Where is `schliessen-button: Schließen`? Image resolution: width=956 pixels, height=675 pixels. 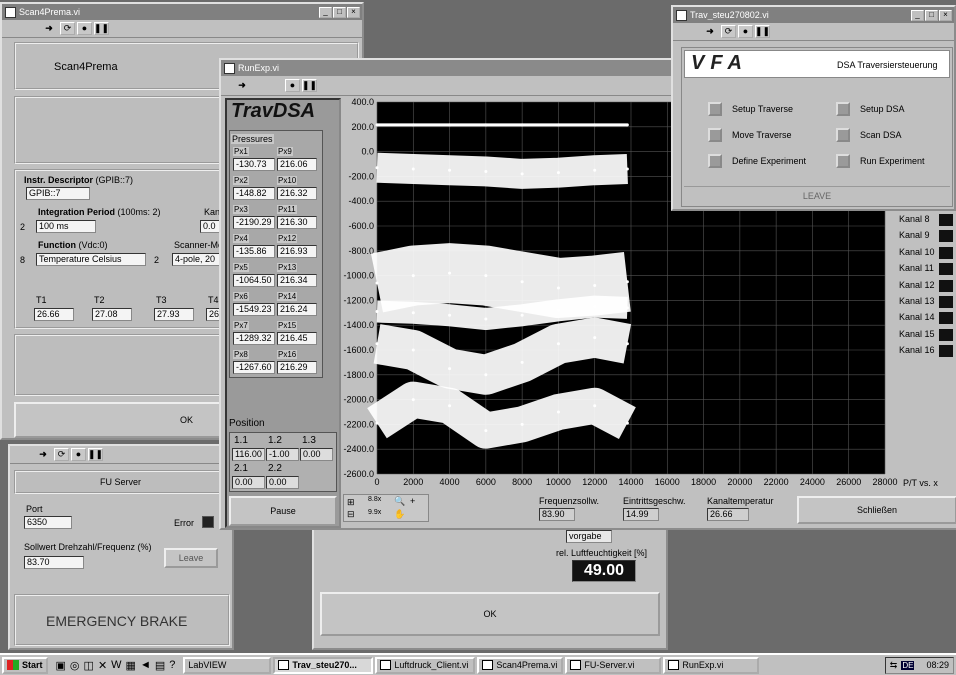
schliessen-button: Schließen is located at coordinates (876, 510).